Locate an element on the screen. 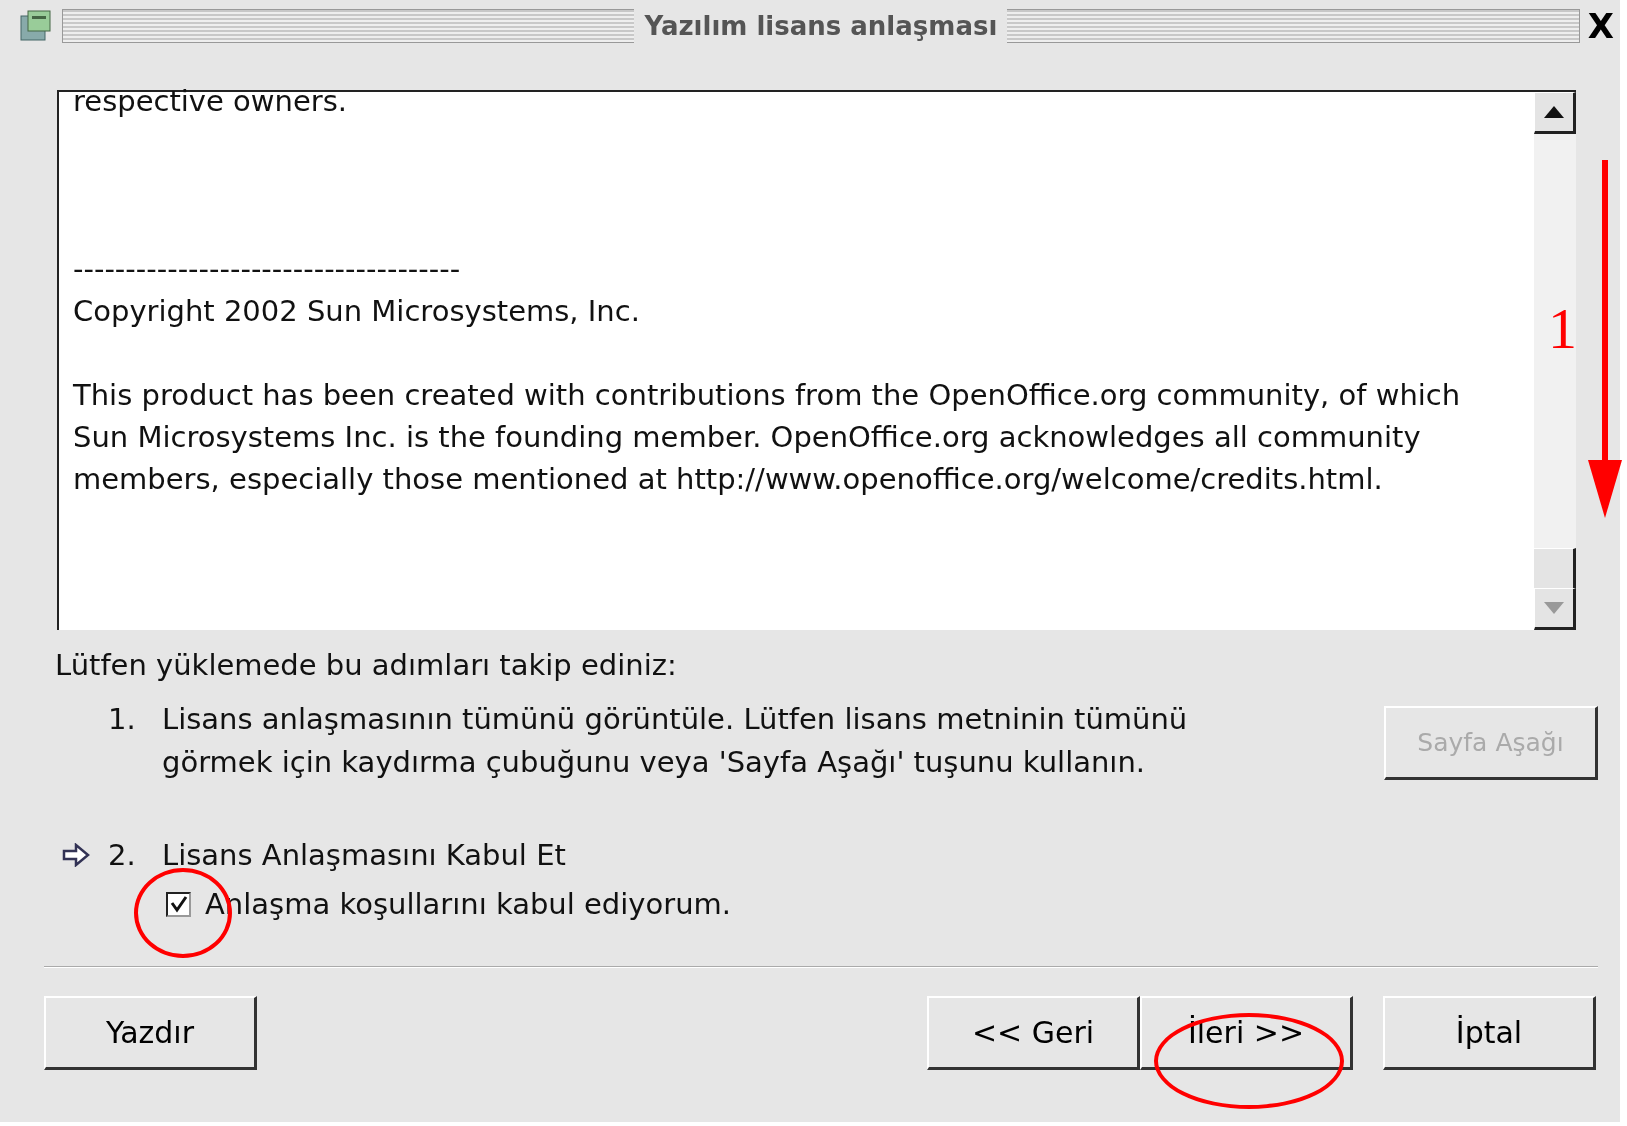 The height and width of the screenshot is (1126, 1627). scrollbar is located at coordinates (1555, 361).